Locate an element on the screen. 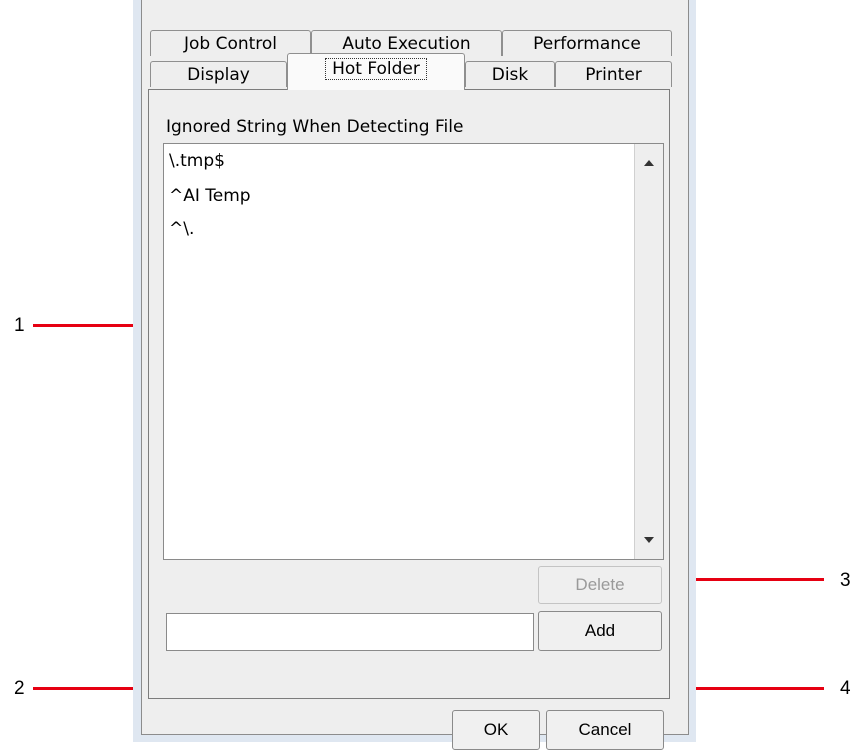  tab-display: Display is located at coordinates (218, 74).